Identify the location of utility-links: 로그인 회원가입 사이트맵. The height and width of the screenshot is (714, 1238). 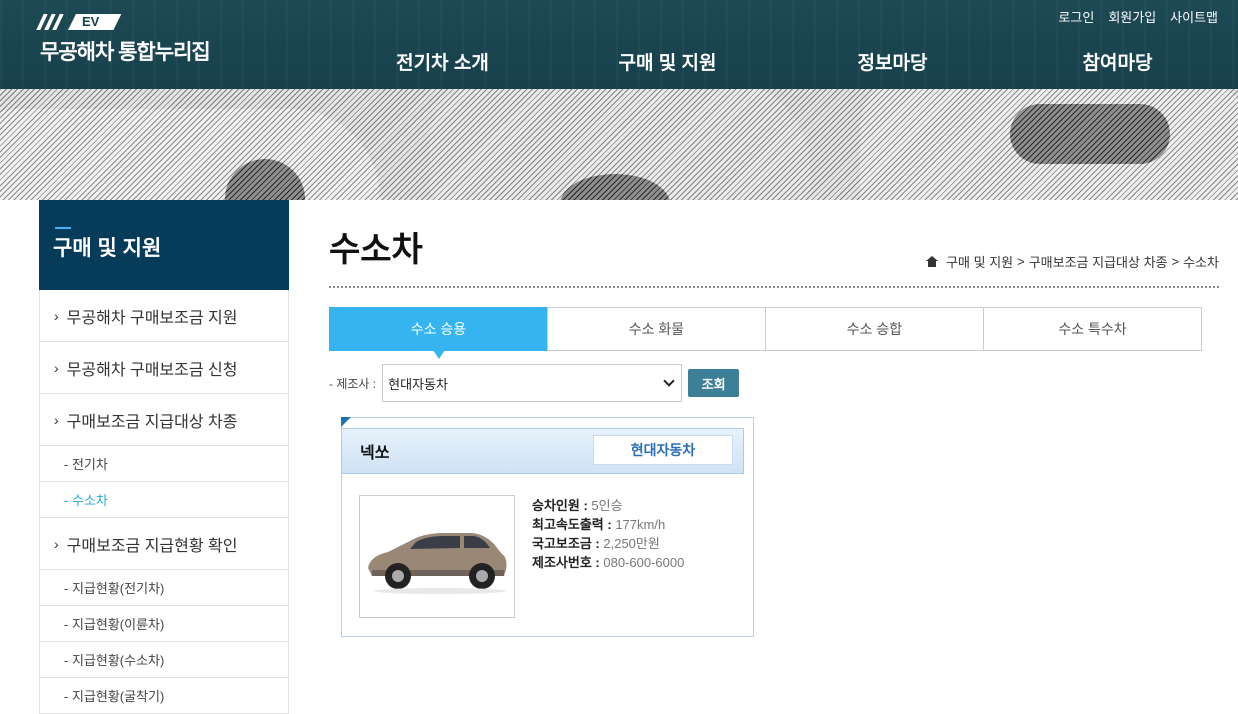
(1138, 16).